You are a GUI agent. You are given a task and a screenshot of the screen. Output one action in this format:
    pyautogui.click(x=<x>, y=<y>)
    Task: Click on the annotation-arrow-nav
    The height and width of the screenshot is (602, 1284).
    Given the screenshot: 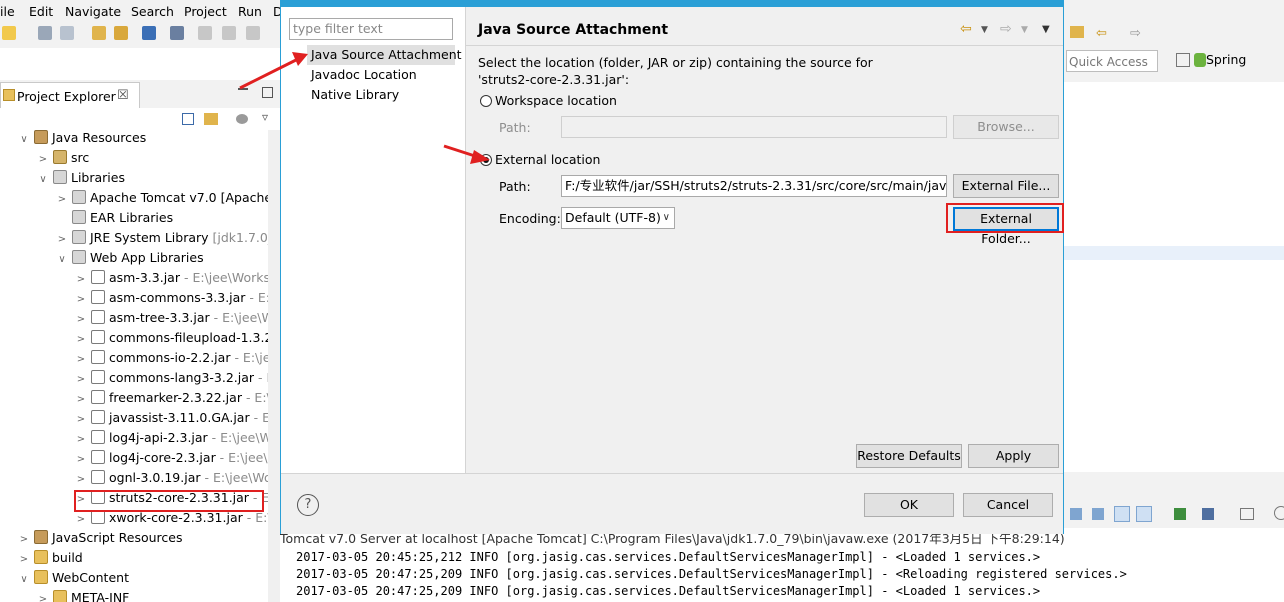 What is the action you would take?
    pyautogui.click(x=273, y=71)
    